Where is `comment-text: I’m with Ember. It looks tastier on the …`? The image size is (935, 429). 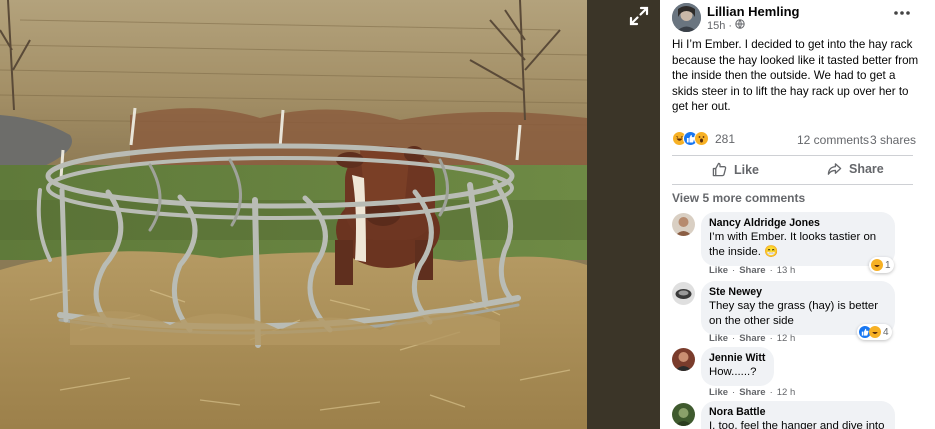
comment-text: I’m with Ember. It looks tastier on the … is located at coordinates (793, 244).